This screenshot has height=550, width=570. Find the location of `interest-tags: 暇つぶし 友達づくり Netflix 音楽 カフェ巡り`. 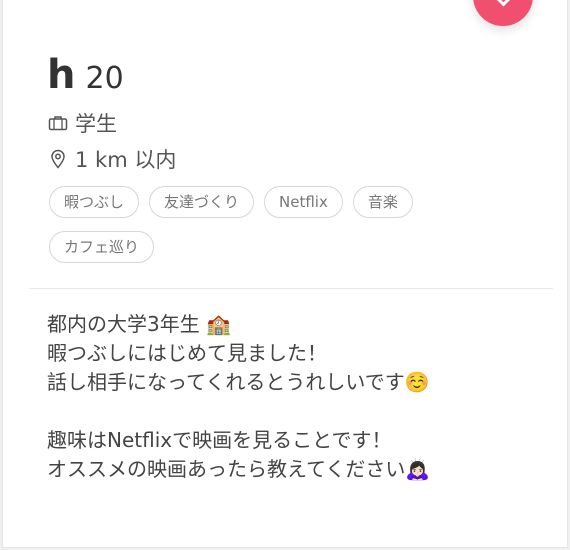

interest-tags: 暇つぶし 友達づくり Netflix 音楽 カフェ巡り is located at coordinates (259, 231).